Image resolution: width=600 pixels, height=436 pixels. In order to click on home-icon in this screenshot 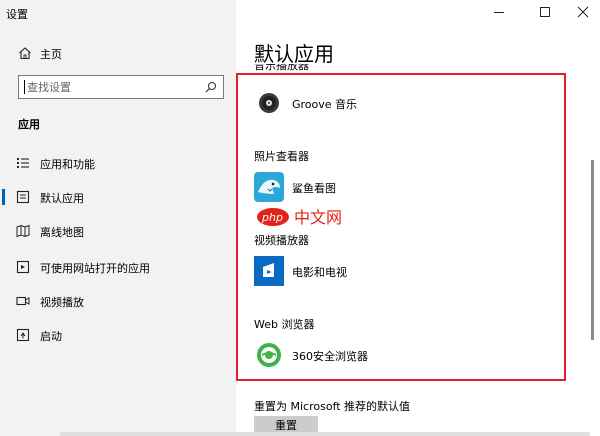, I will do `click(25, 53)`.